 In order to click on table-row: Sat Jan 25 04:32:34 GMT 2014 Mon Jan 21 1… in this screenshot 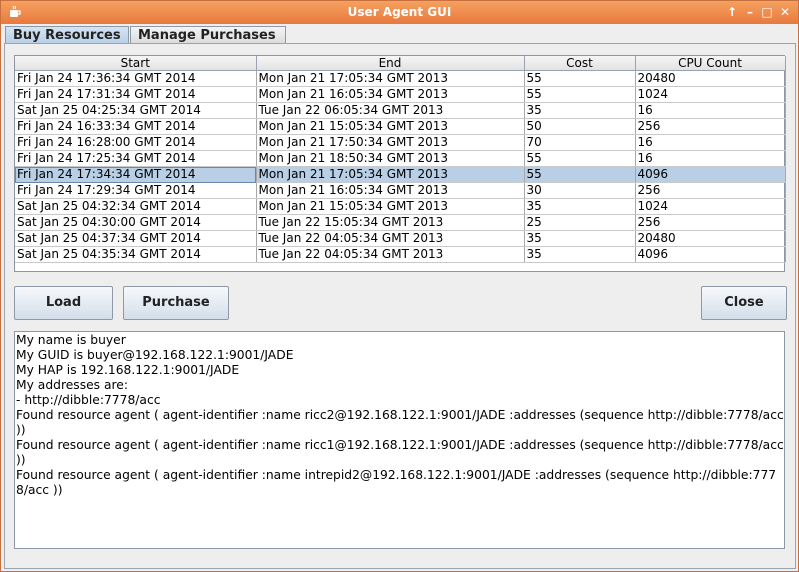, I will do `click(400, 206)`.